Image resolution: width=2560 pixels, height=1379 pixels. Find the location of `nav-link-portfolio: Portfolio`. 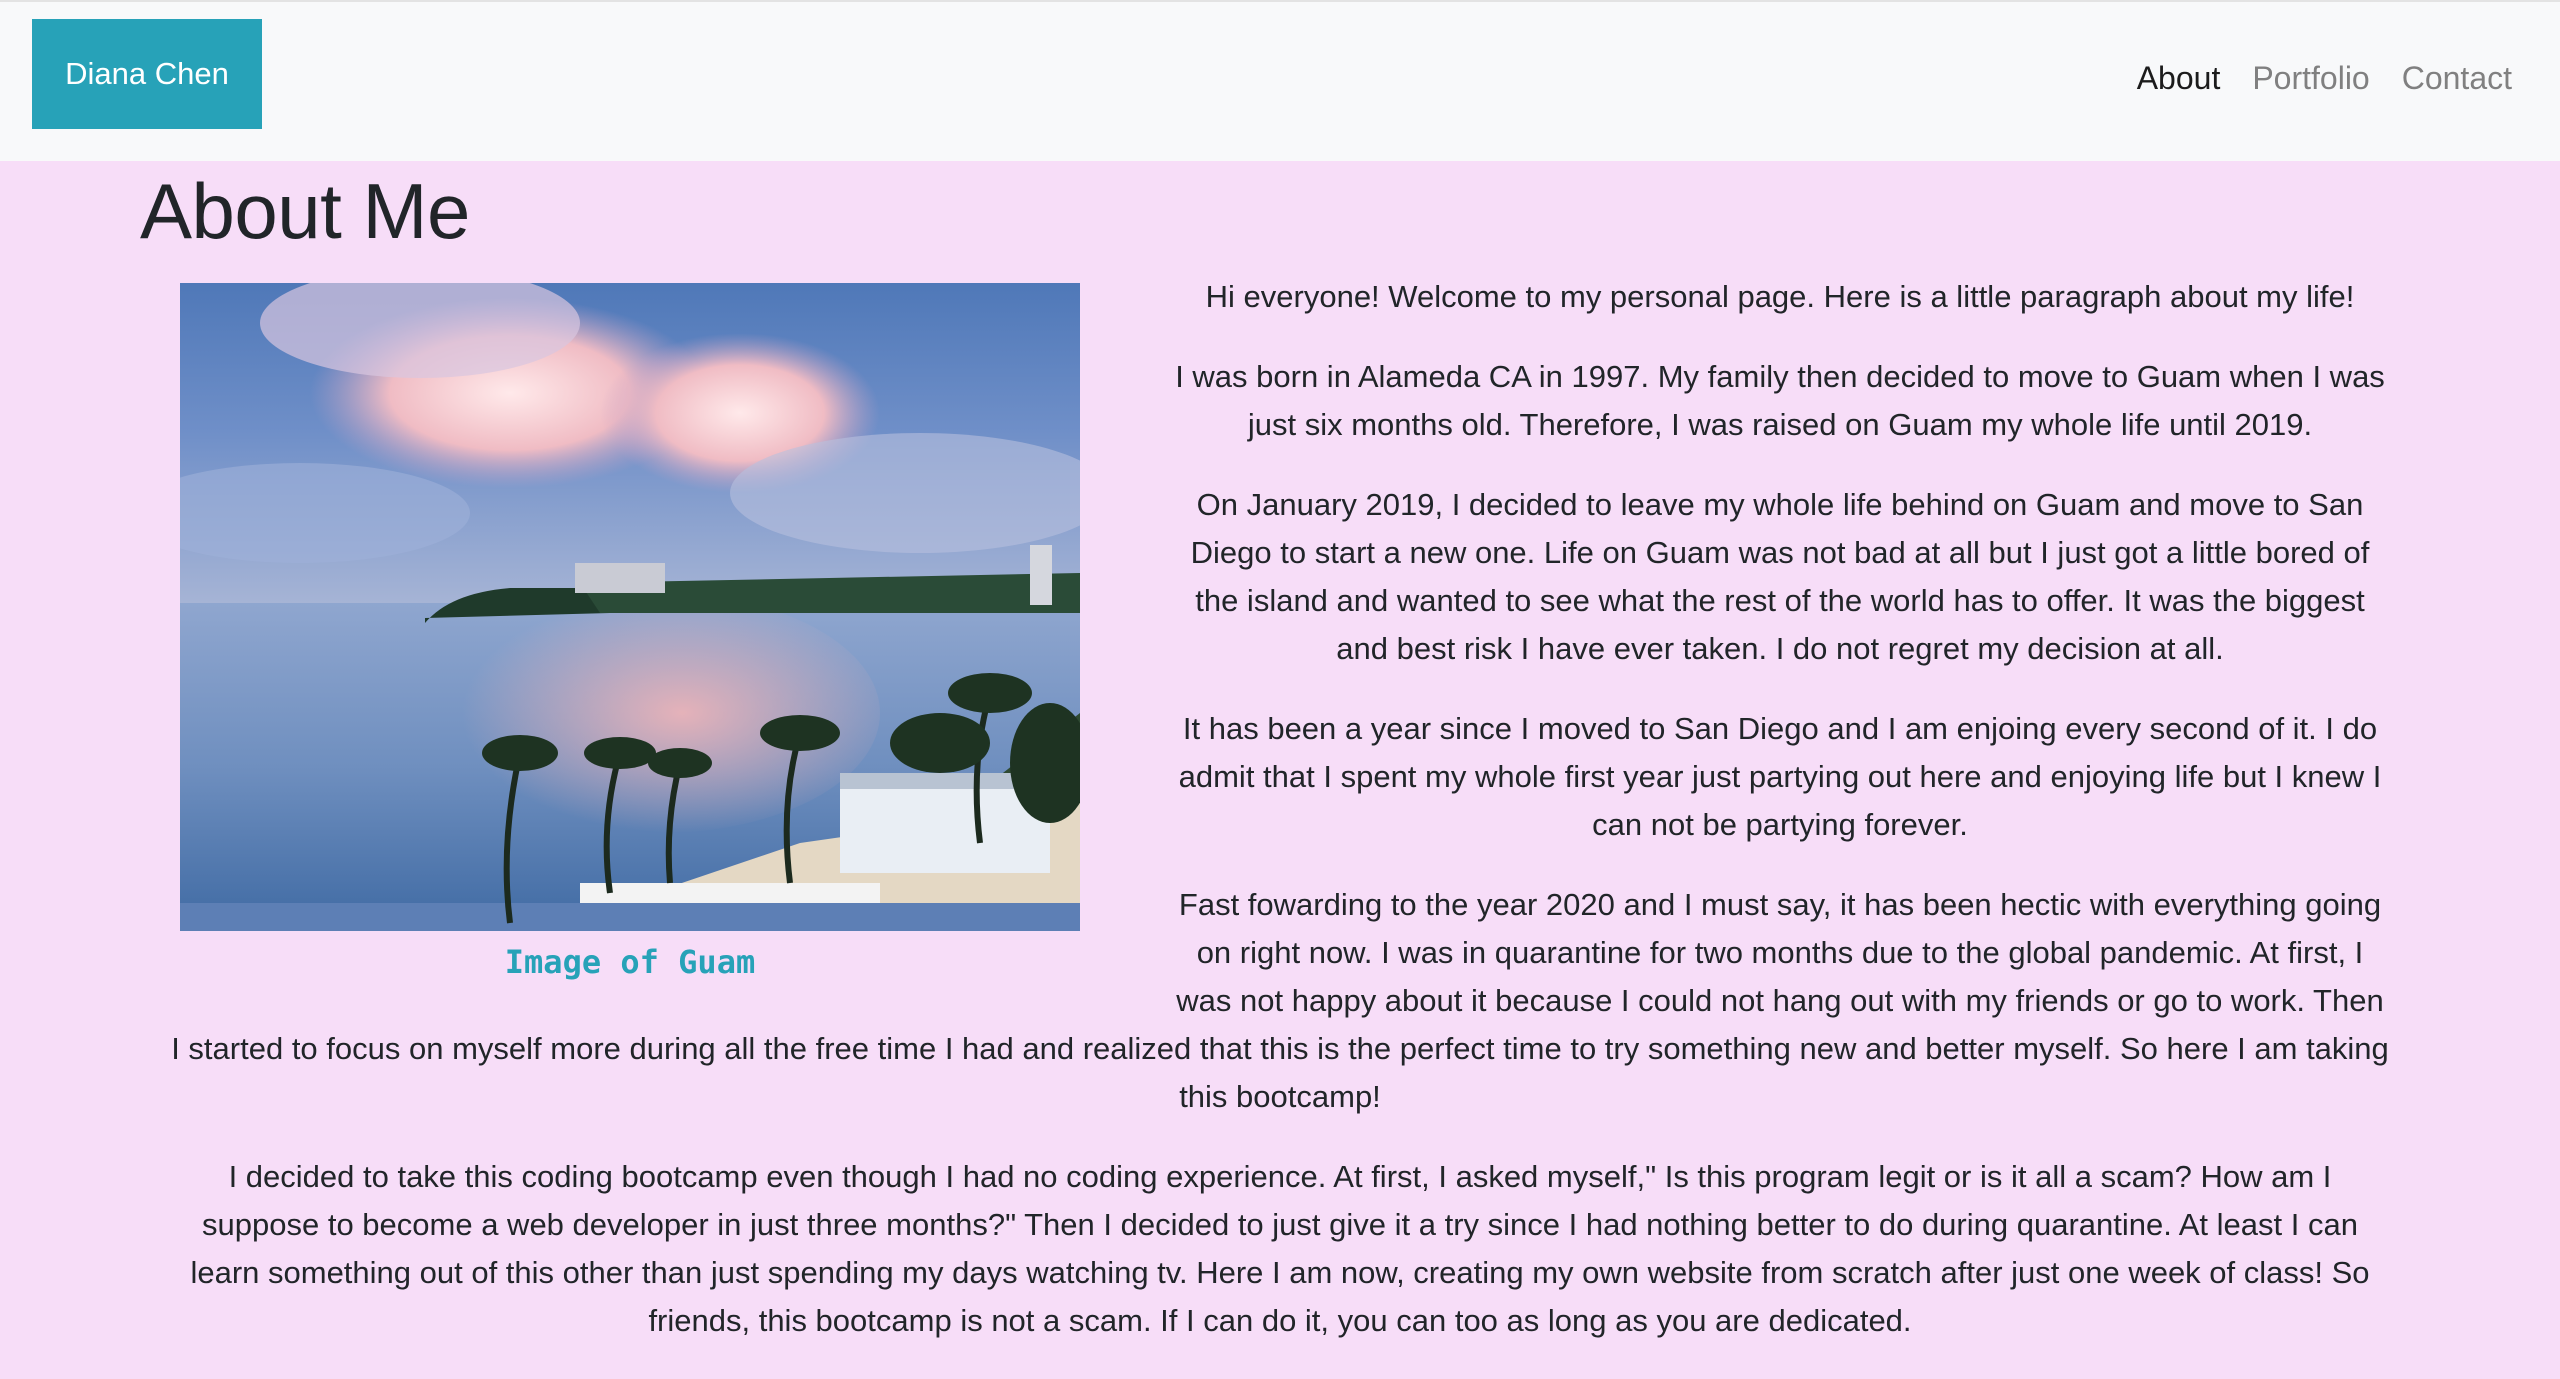

nav-link-portfolio: Portfolio is located at coordinates (2310, 78).